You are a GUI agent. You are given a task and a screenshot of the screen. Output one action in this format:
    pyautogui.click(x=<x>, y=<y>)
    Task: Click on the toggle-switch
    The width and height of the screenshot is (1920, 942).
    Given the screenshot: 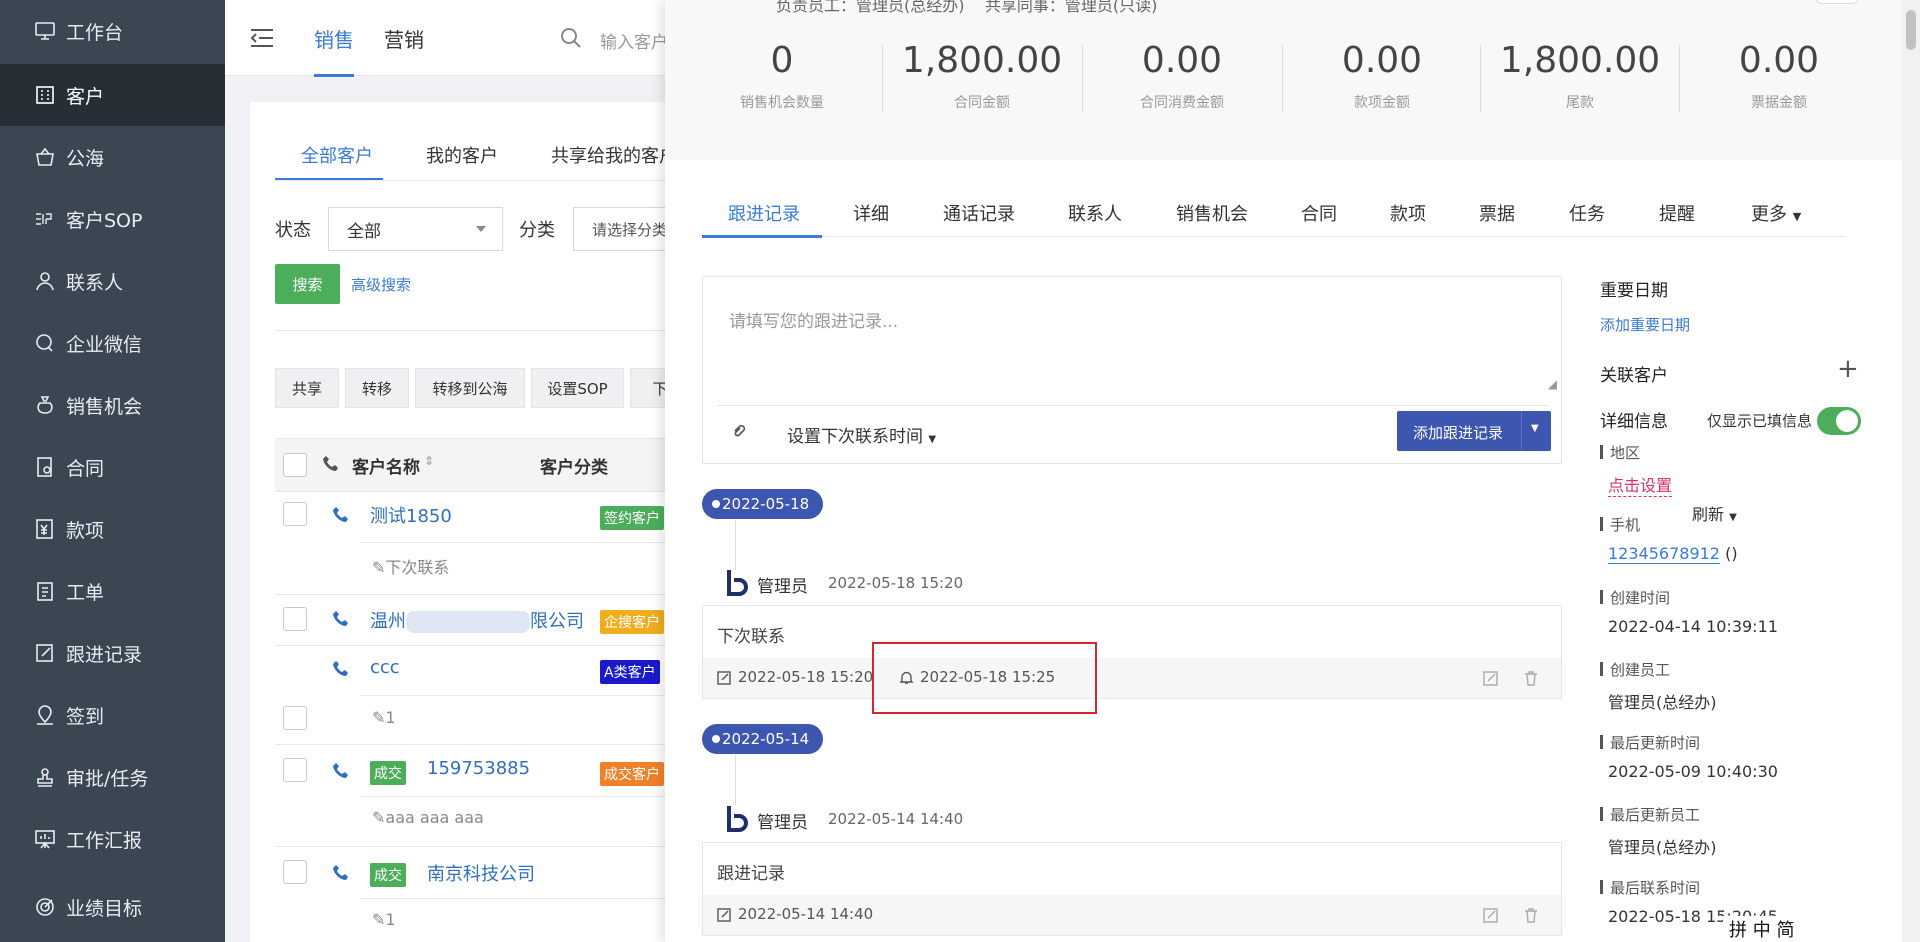 What is the action you would take?
    pyautogui.click(x=1837, y=2)
    